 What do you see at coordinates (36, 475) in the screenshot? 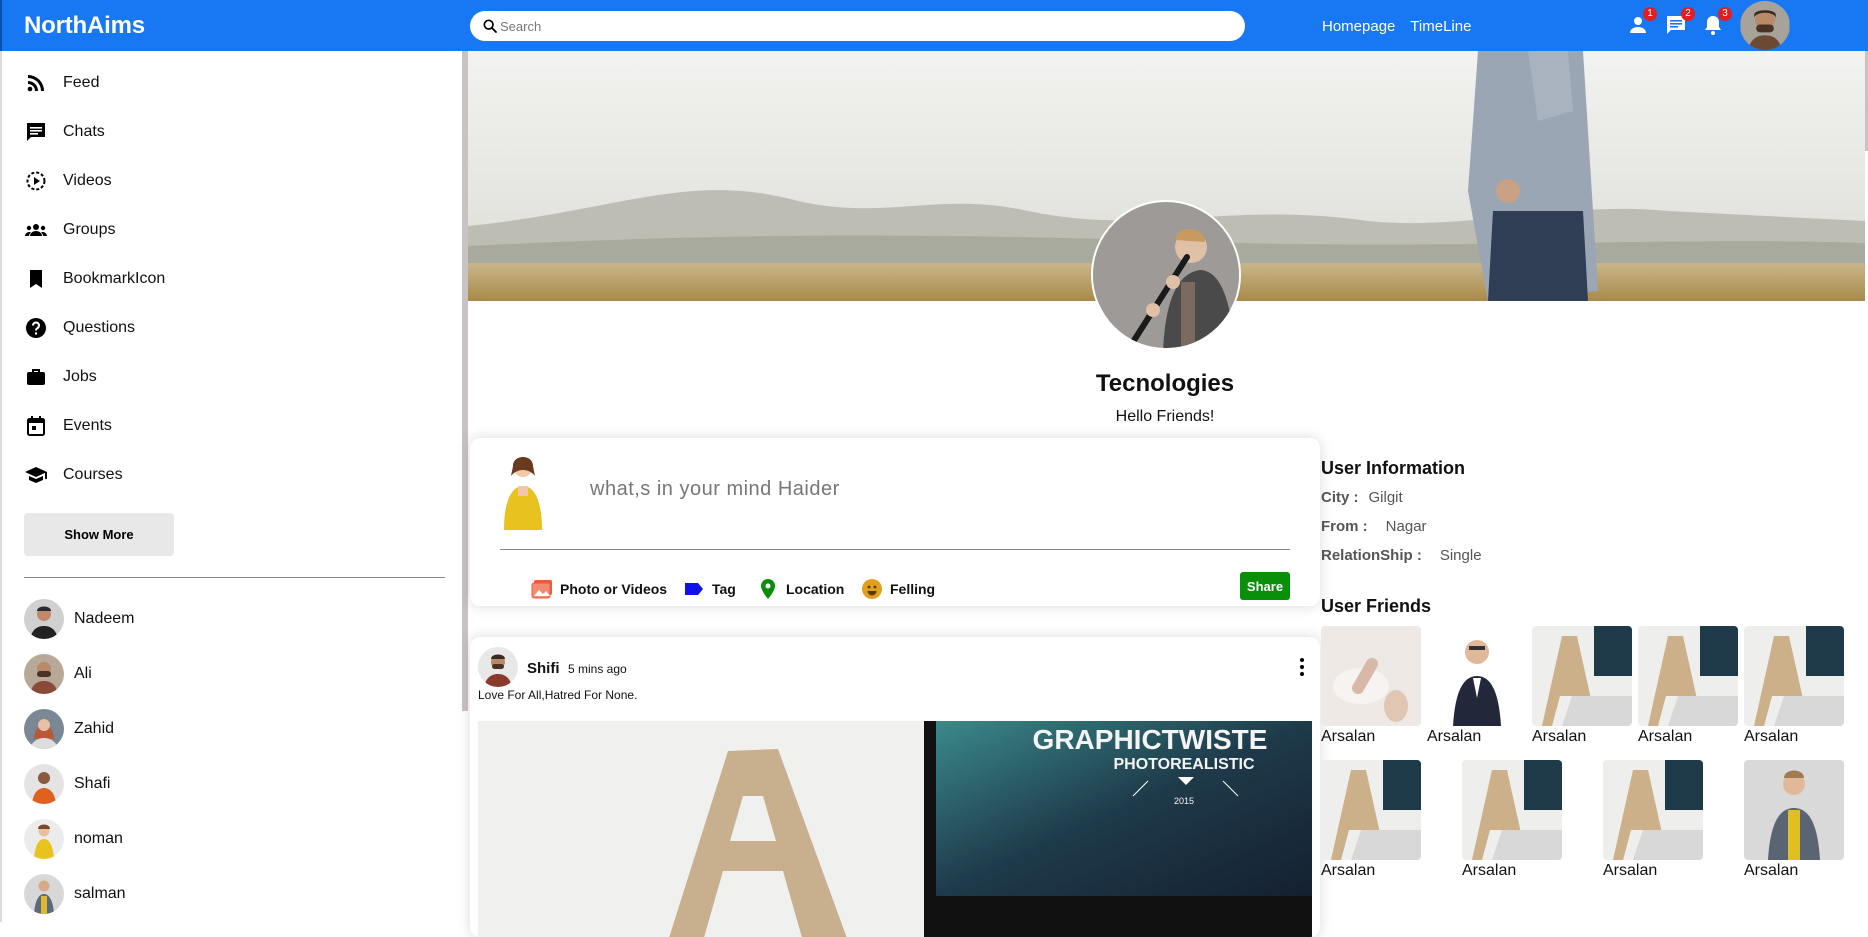
I see `school-icon` at bounding box center [36, 475].